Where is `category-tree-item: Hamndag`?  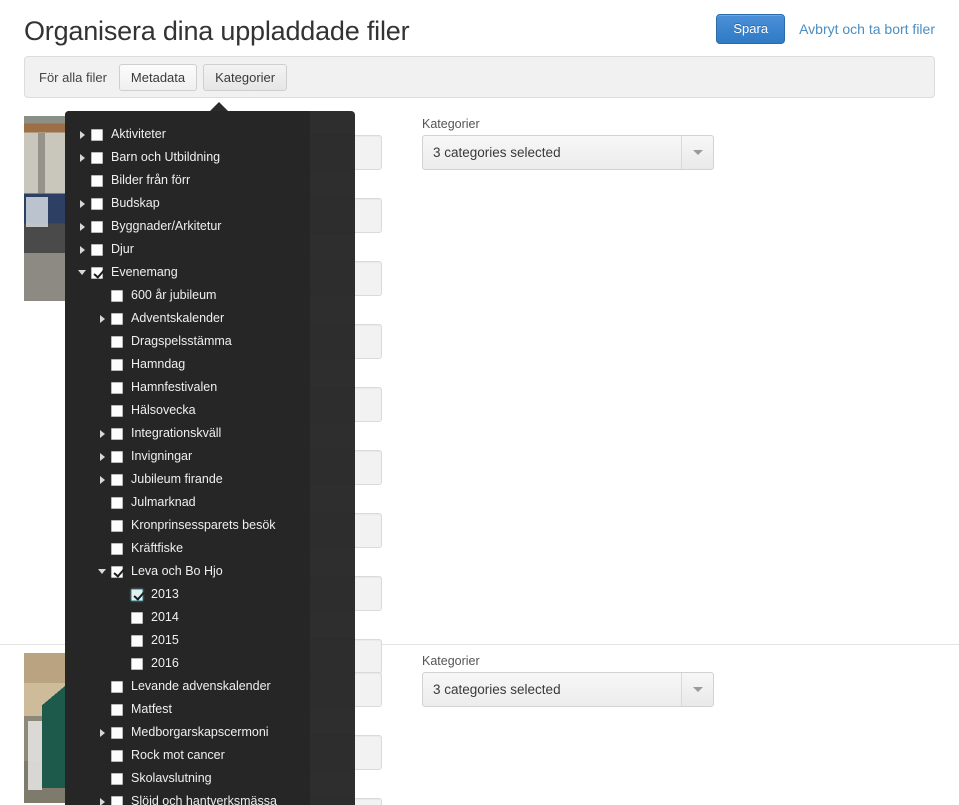
category-tree-item: Hamndag is located at coordinates (187, 364).